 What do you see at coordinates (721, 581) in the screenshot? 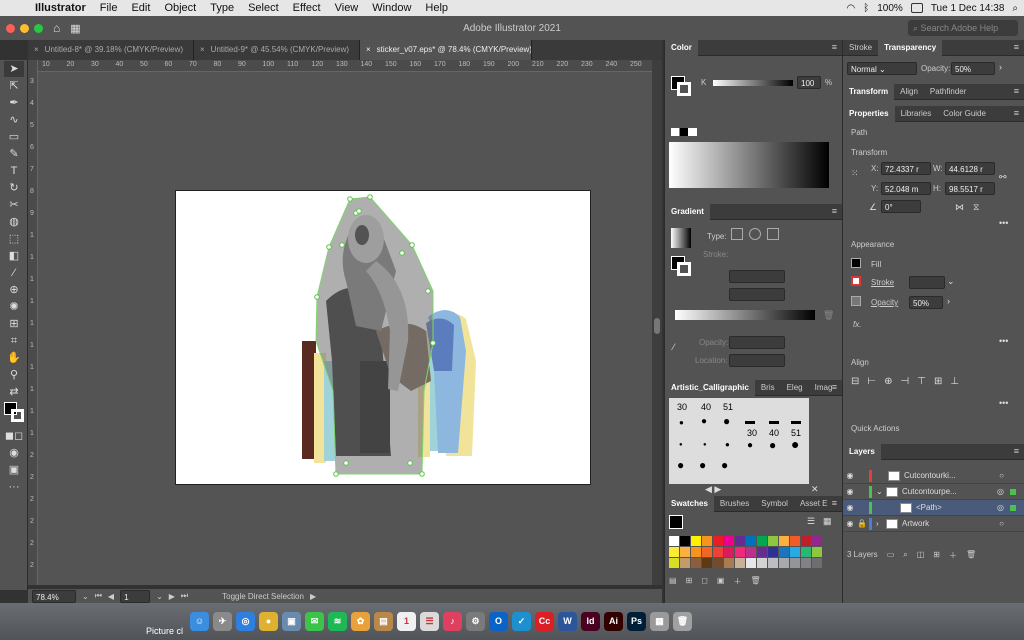
I see `color-group-icon: ▣` at bounding box center [721, 581].